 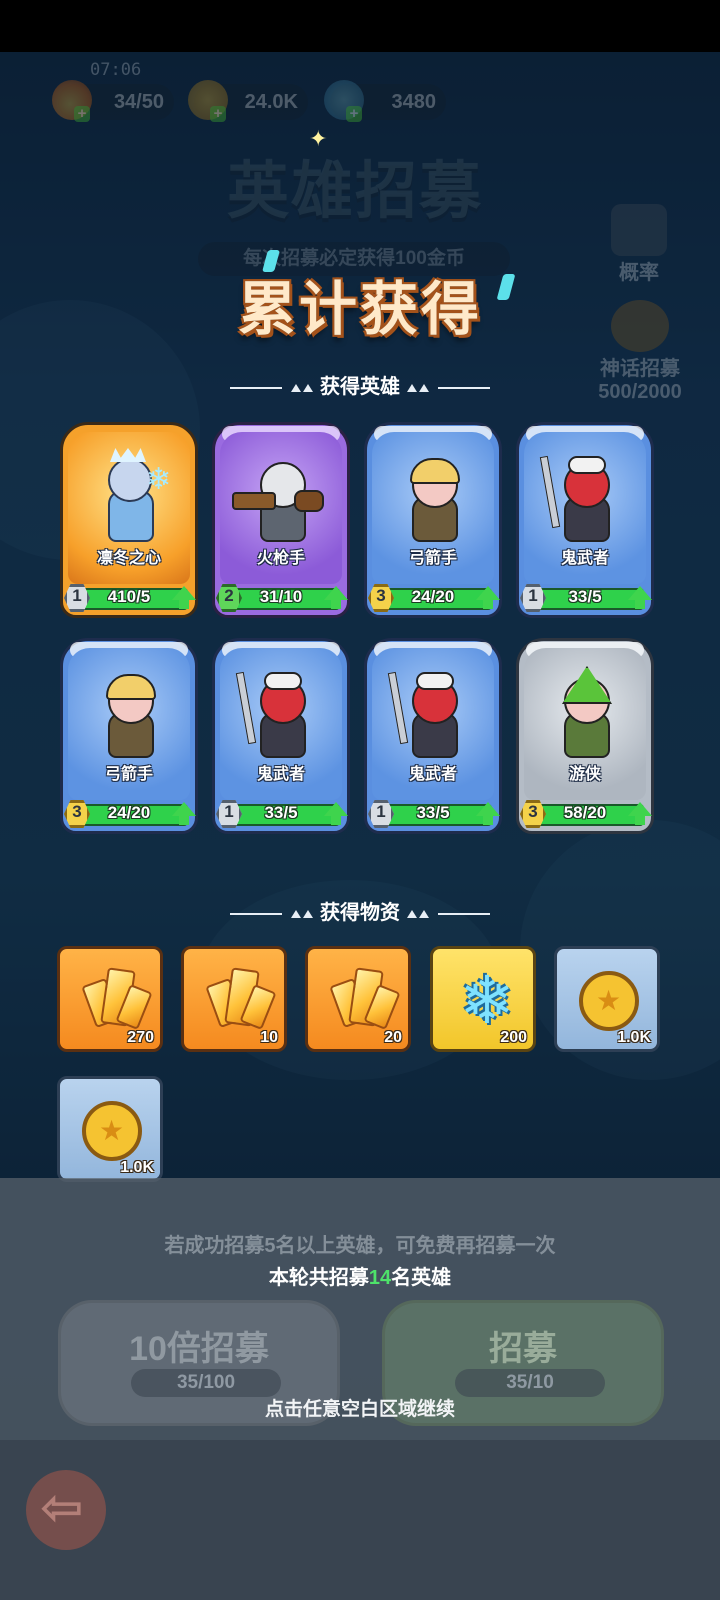 I want to click on back-button: ⇦, so click(x=66, y=1510).